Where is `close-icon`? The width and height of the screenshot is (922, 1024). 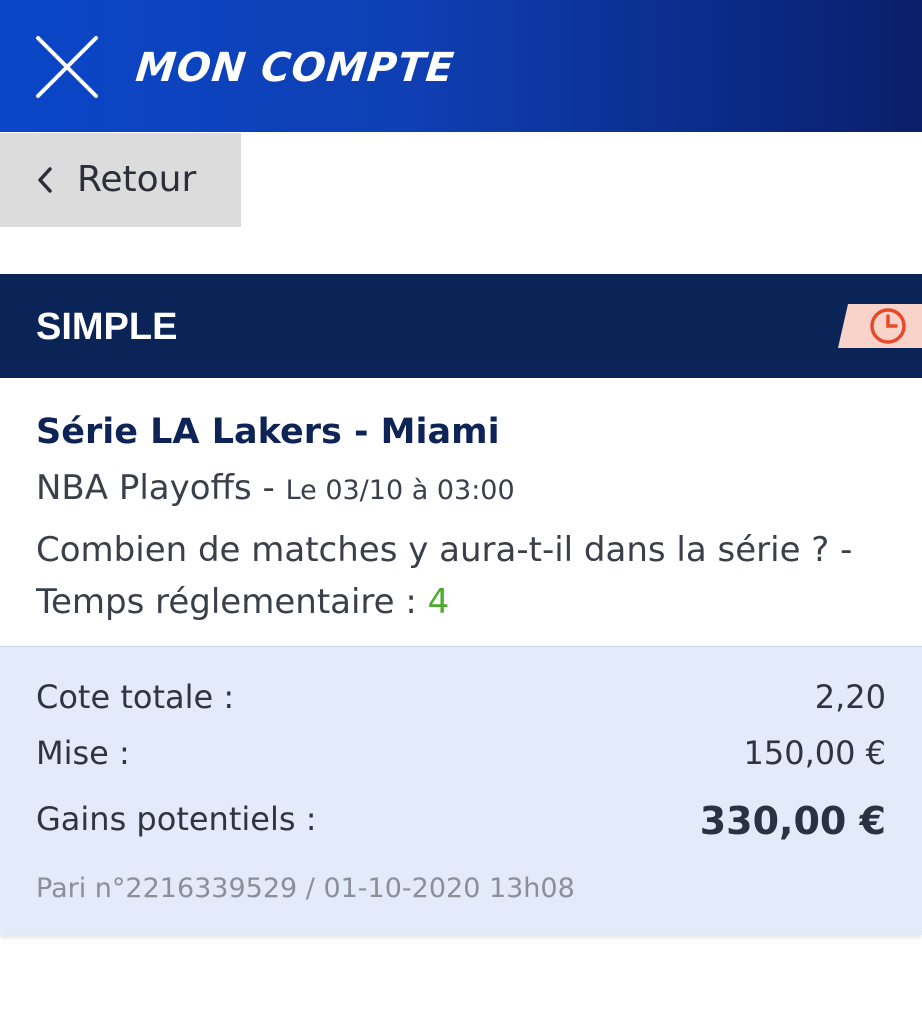 close-icon is located at coordinates (67, 67).